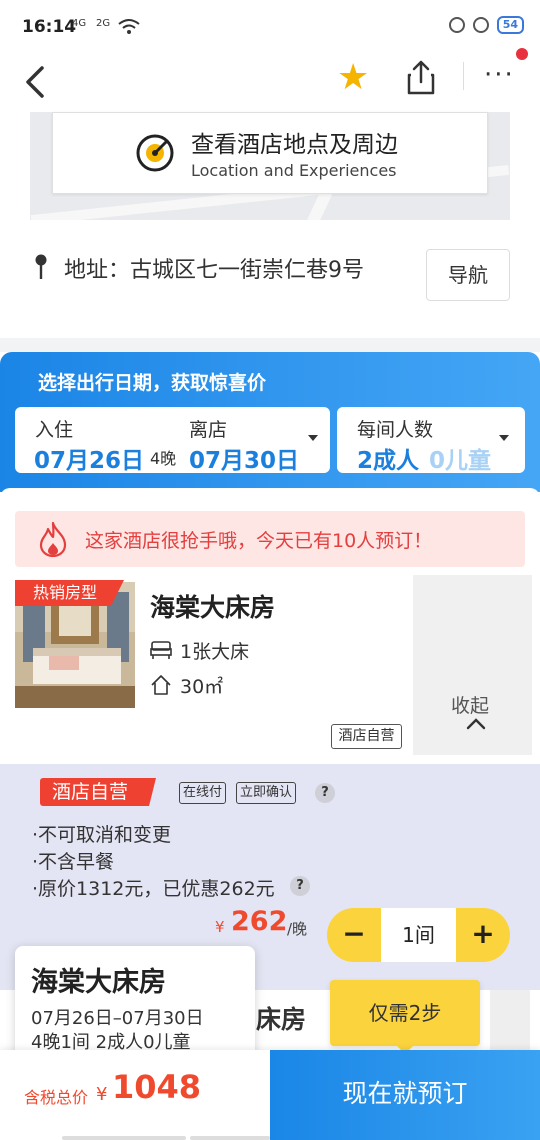 Image resolution: width=540 pixels, height=1140 pixels. What do you see at coordinates (456, 25) in the screenshot?
I see `lock-icon` at bounding box center [456, 25].